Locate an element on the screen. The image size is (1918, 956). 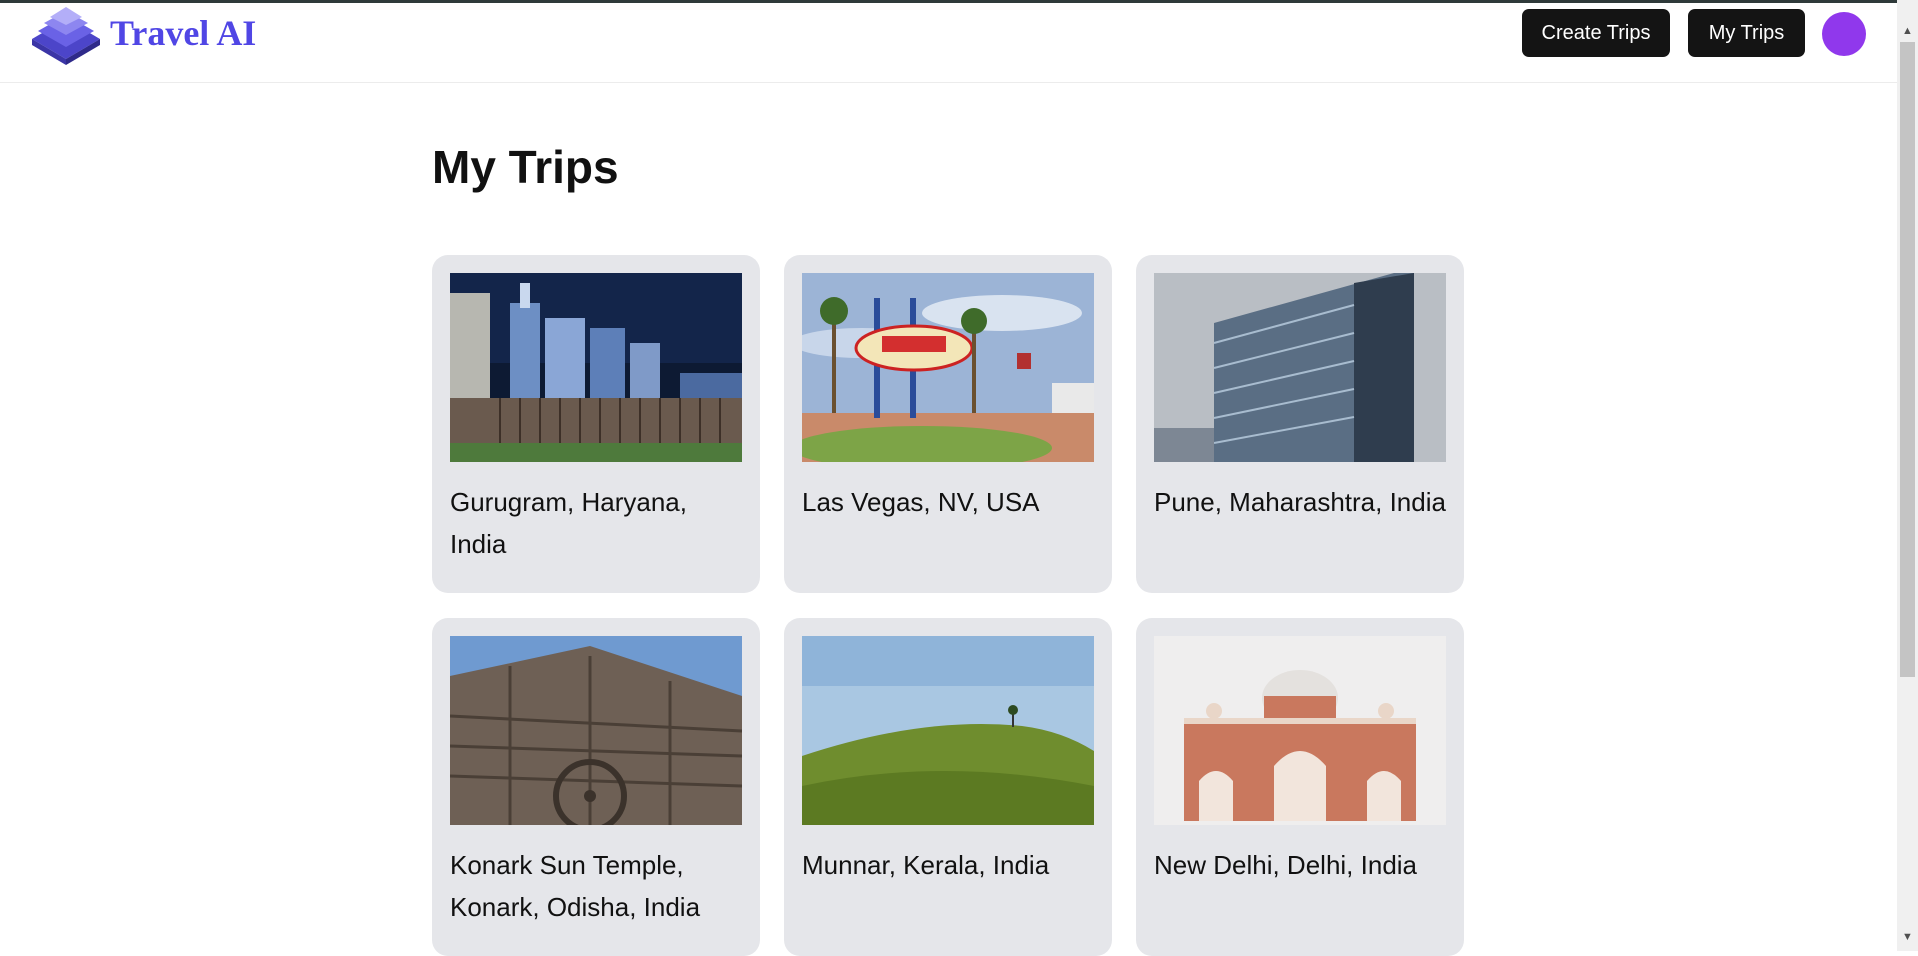
trip-card: Pune, Maharashtra, India is located at coordinates (1300, 424).